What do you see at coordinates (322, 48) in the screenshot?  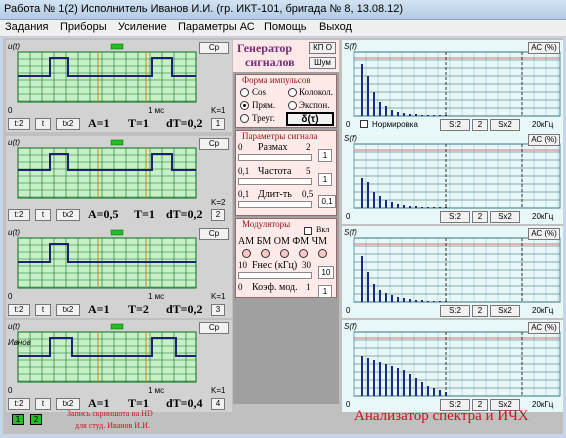 I see `kpo-button: КП О` at bounding box center [322, 48].